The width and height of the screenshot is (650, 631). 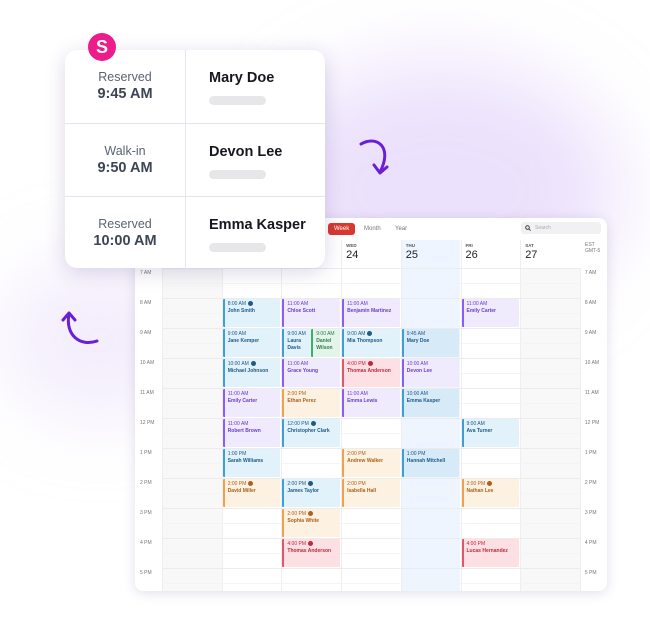 I want to click on day-name: WED, so click(x=351, y=245).